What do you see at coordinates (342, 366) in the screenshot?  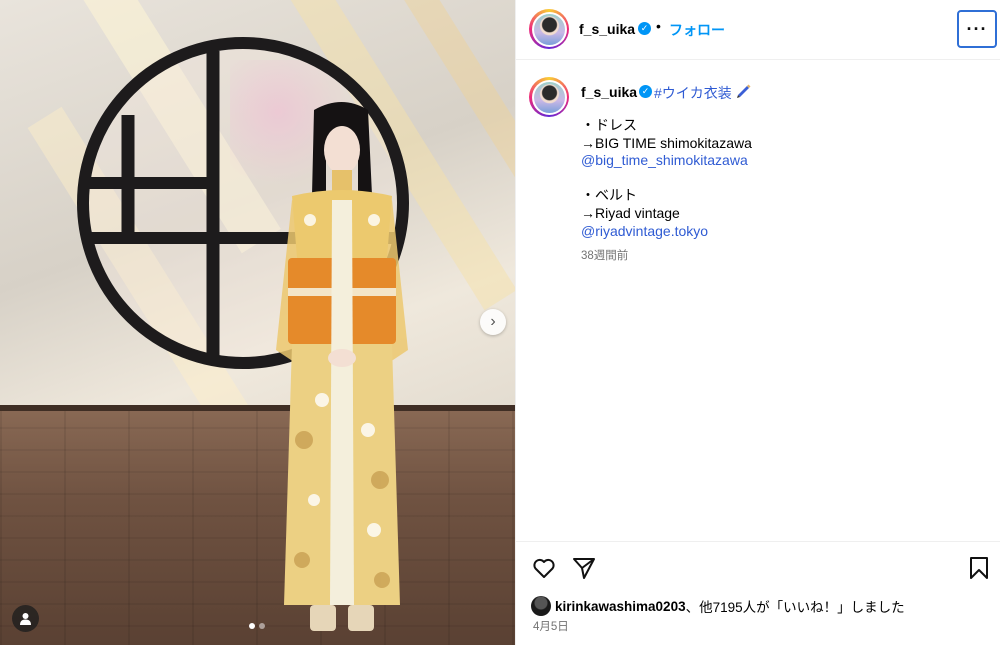 I see `woman-in-yellow-dress` at bounding box center [342, 366].